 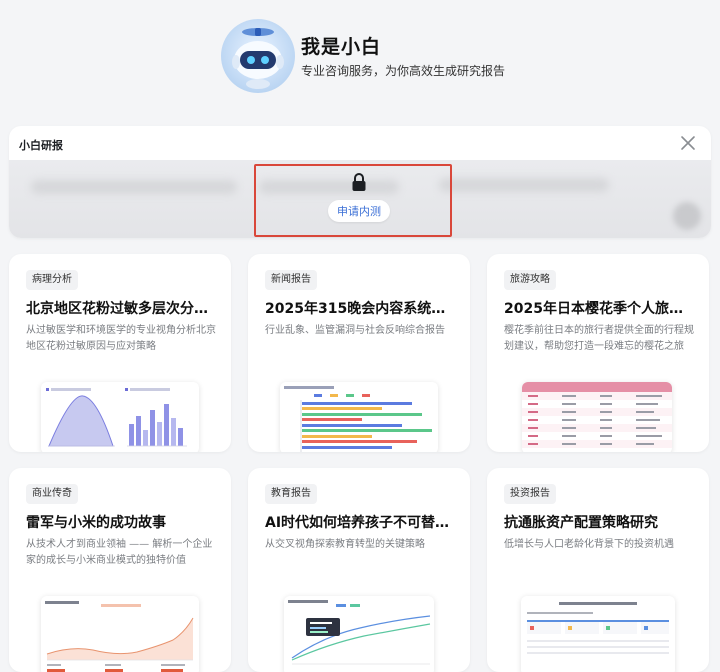 What do you see at coordinates (530, 280) in the screenshot?
I see `card-tag: 旅游攻略` at bounding box center [530, 280].